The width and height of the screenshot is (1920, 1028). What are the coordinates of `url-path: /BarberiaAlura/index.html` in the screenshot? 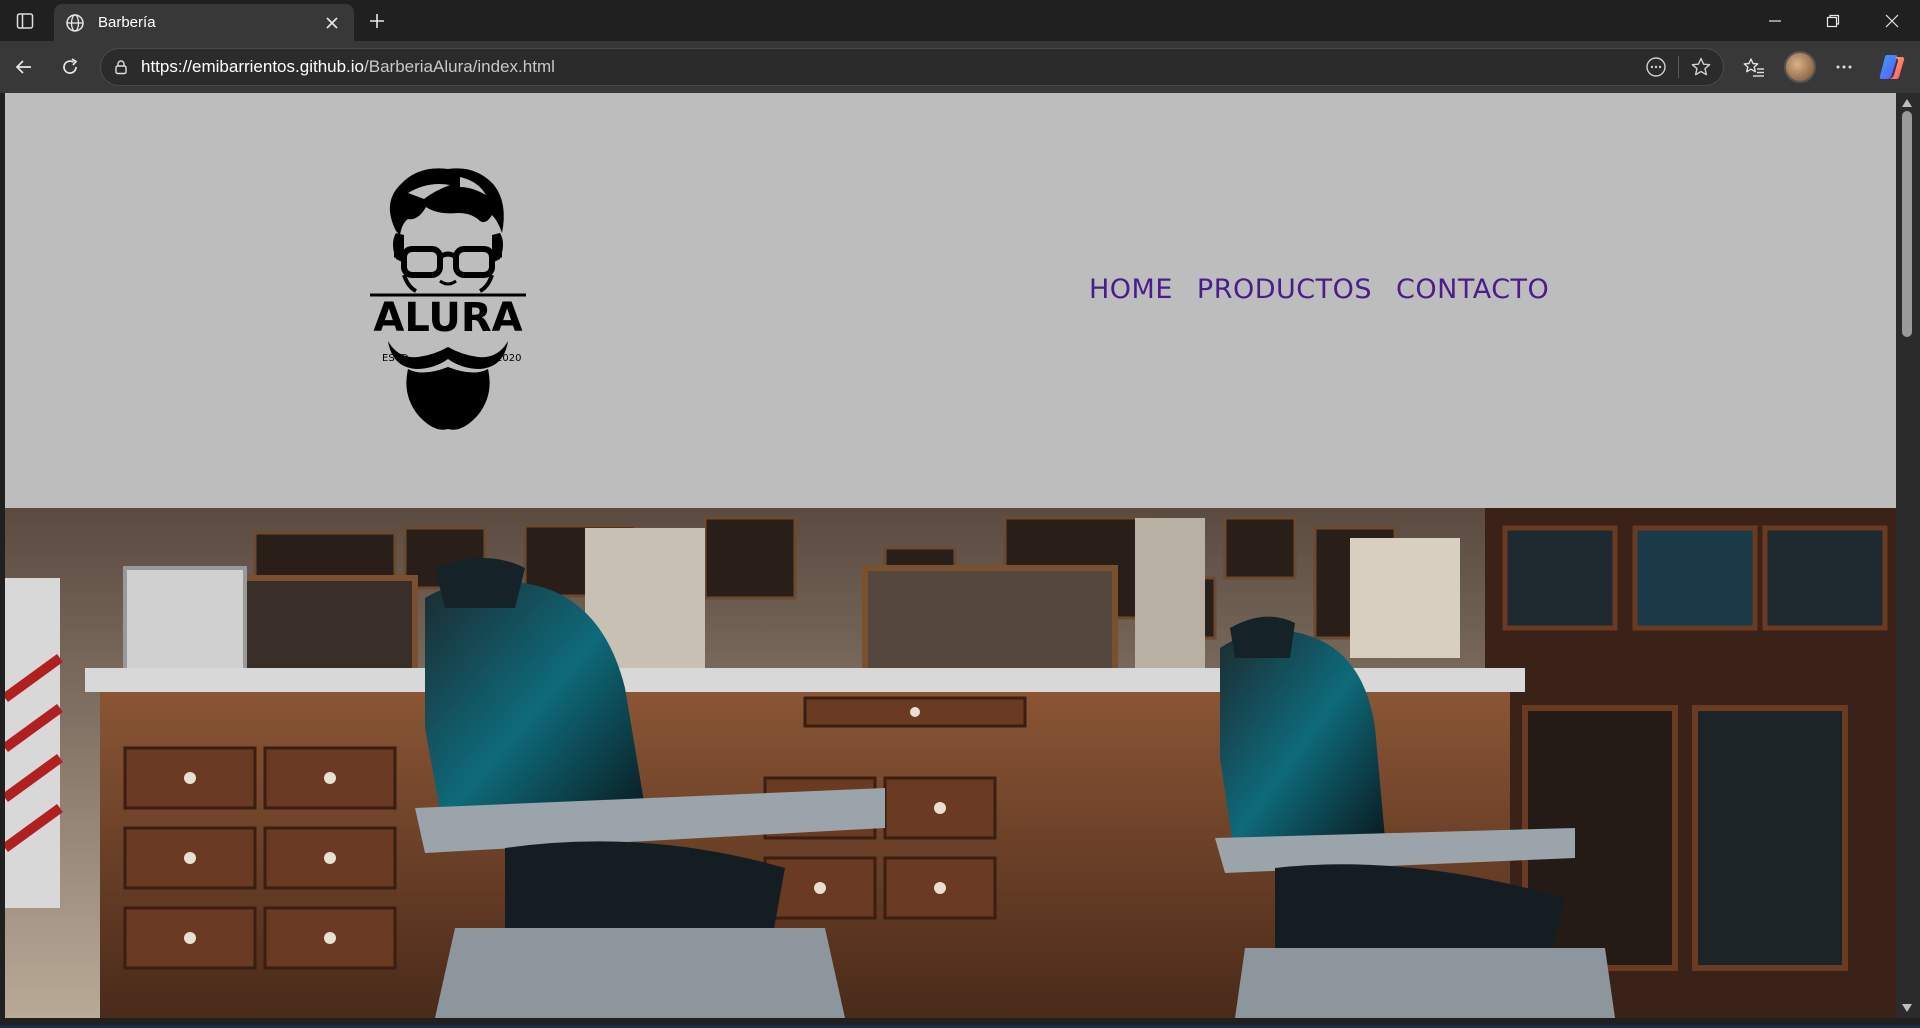 It's located at (459, 66).